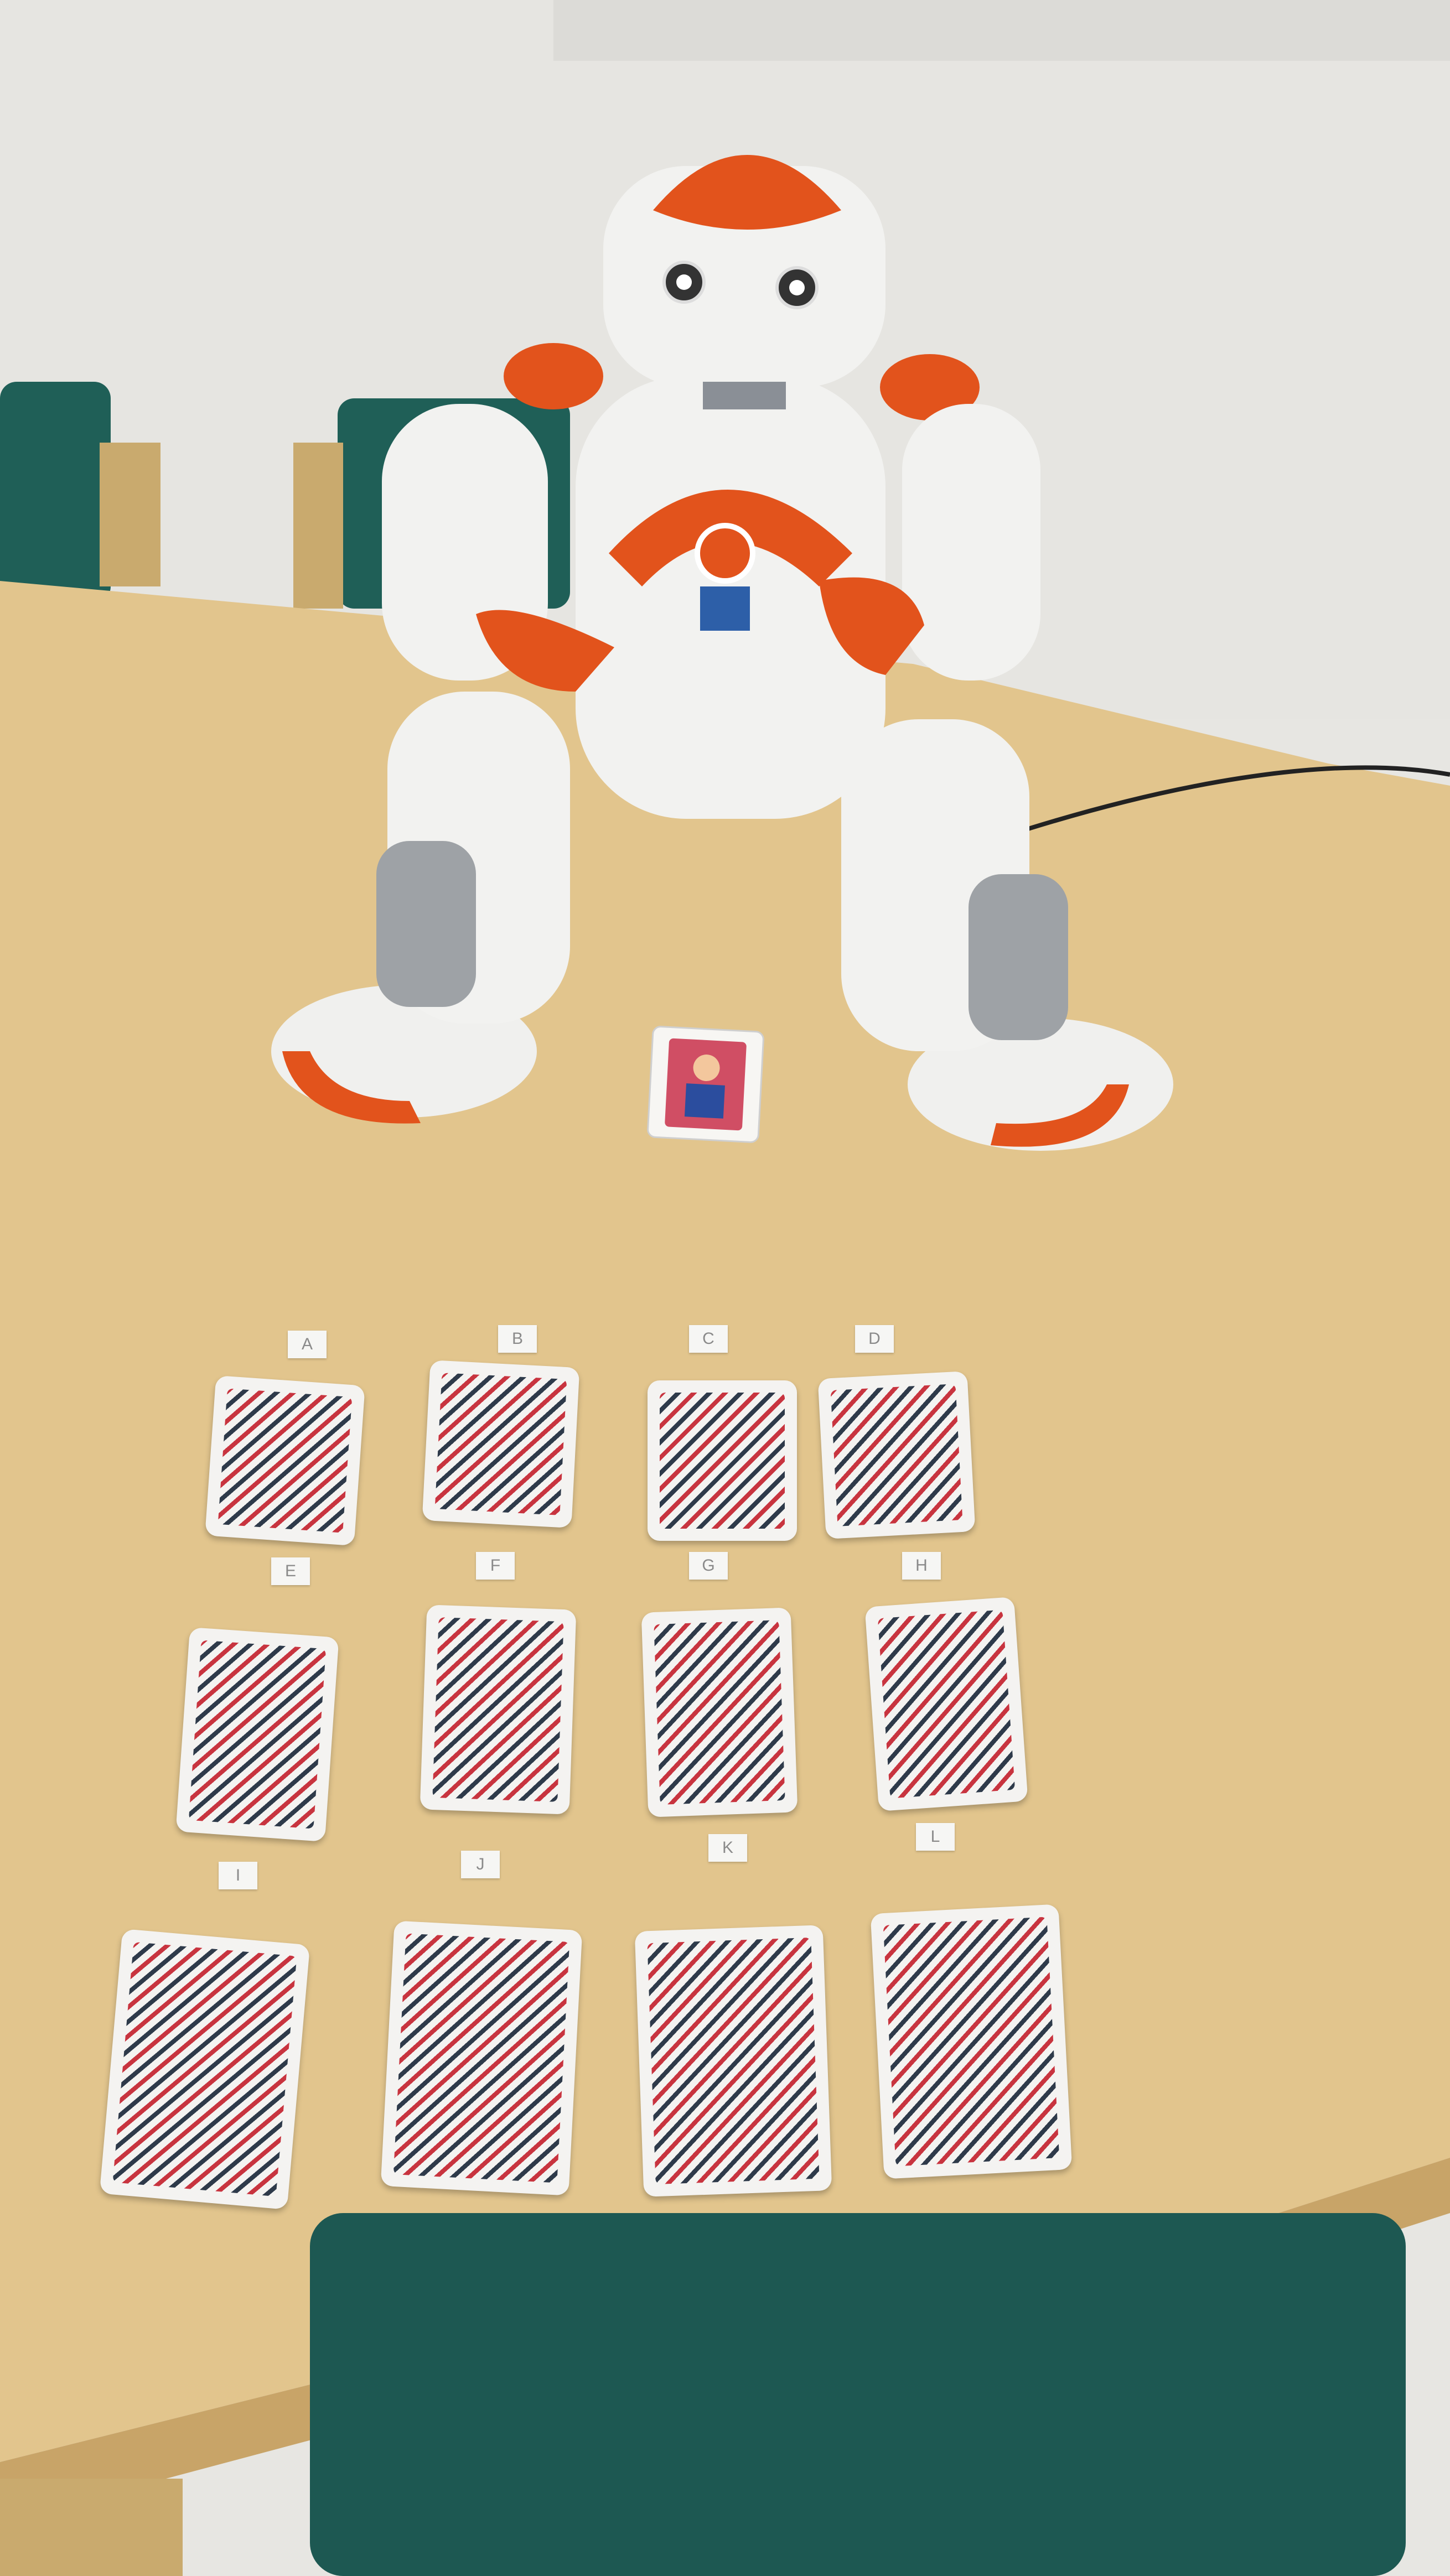  Describe the element at coordinates (480, 1864) in the screenshot. I see `card-label-j: J` at that location.